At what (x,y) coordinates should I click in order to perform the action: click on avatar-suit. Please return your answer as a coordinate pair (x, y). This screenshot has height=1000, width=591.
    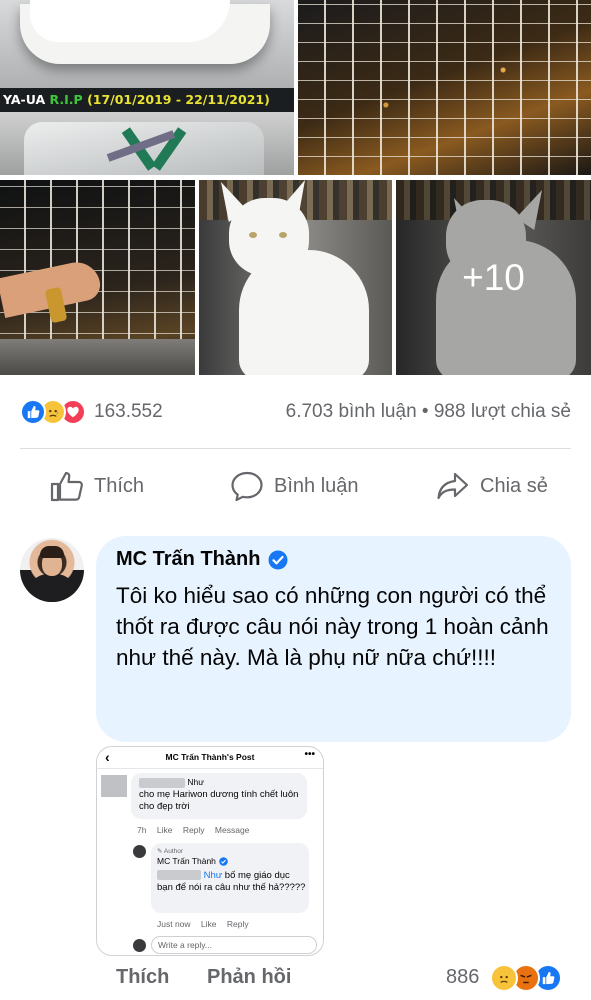
    Looking at the image, I should click on (52, 588).